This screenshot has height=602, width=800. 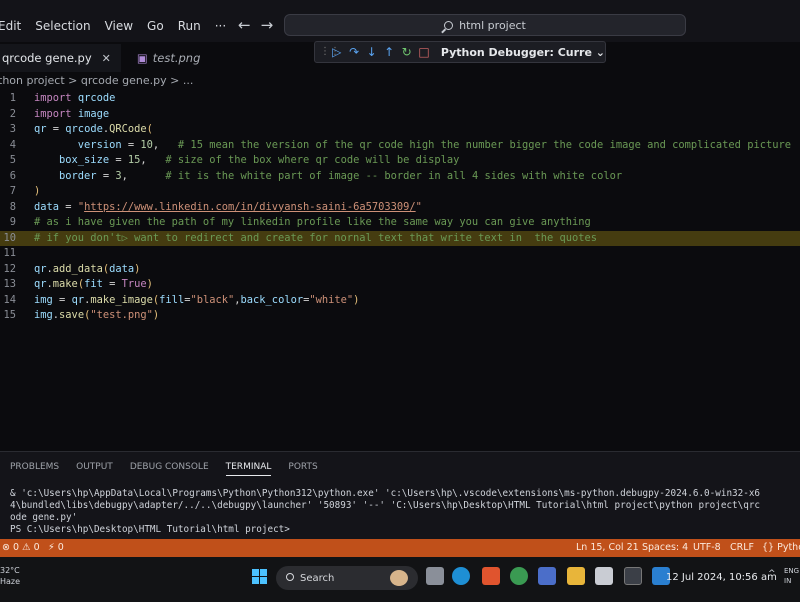 What do you see at coordinates (423, 52) in the screenshot?
I see `stop-icon: □` at bounding box center [423, 52].